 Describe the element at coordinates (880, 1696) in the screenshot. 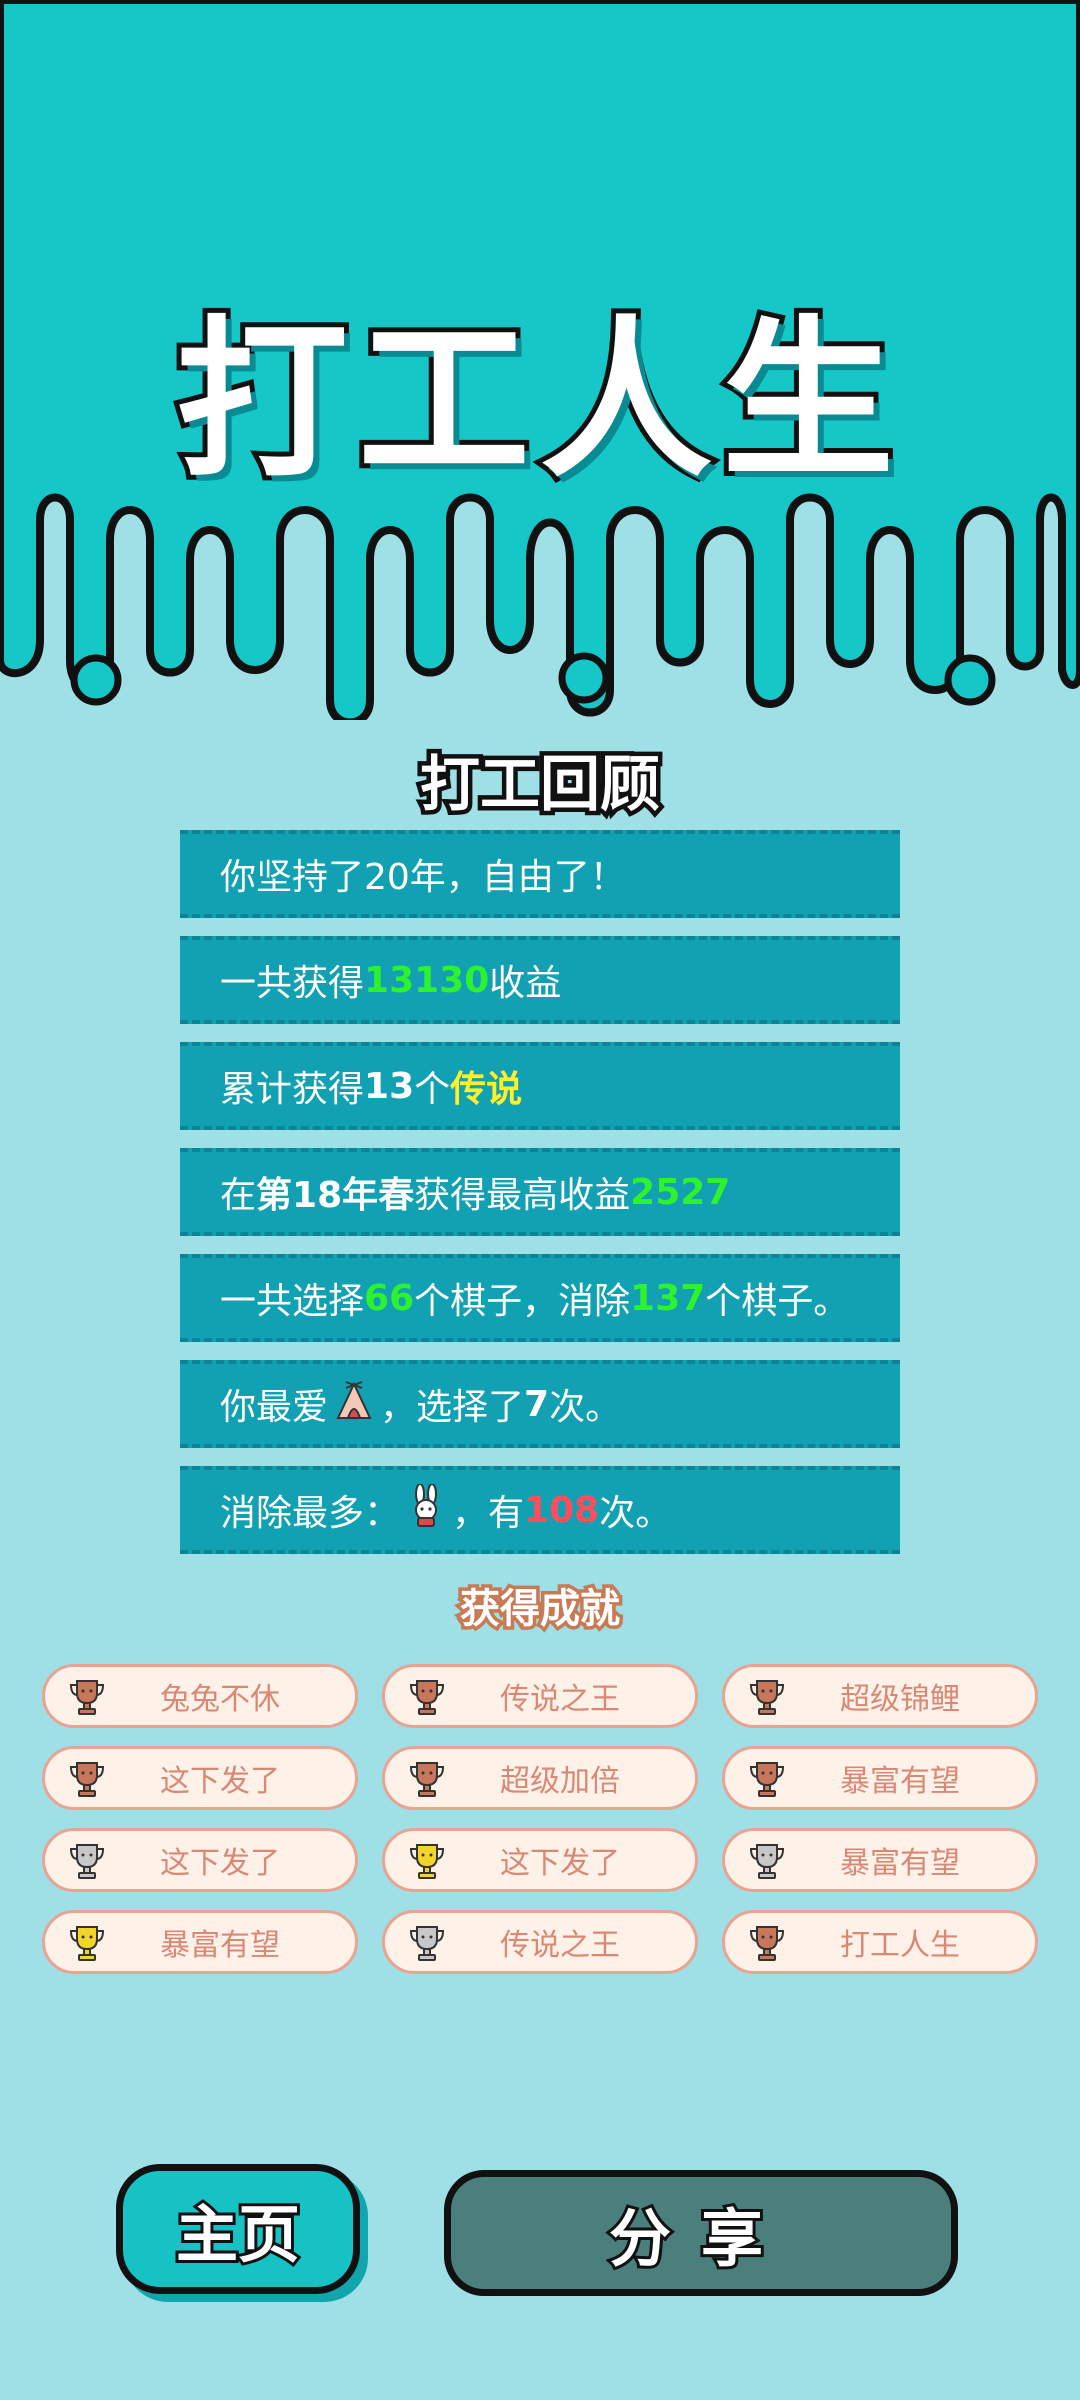

I see `achievement-badge: 超级锦鲤` at that location.